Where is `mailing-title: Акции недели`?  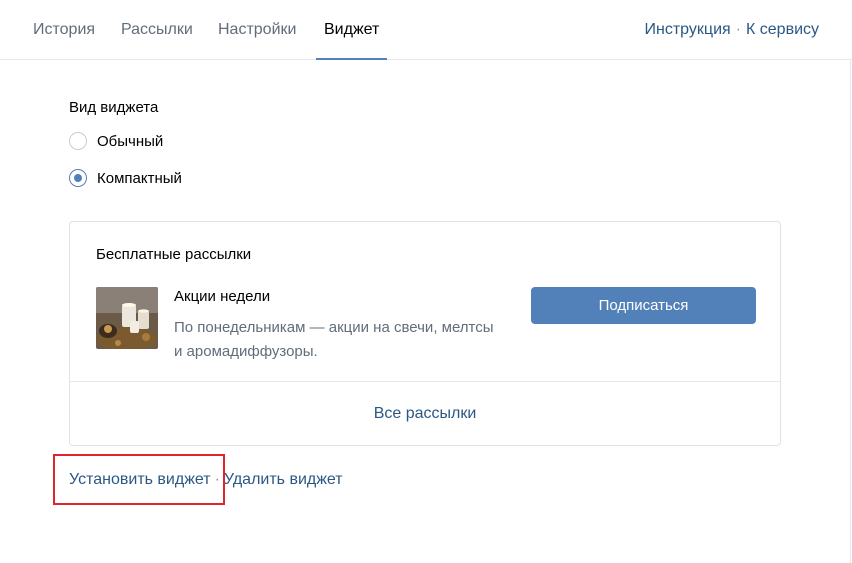 mailing-title: Акции недели is located at coordinates (222, 296).